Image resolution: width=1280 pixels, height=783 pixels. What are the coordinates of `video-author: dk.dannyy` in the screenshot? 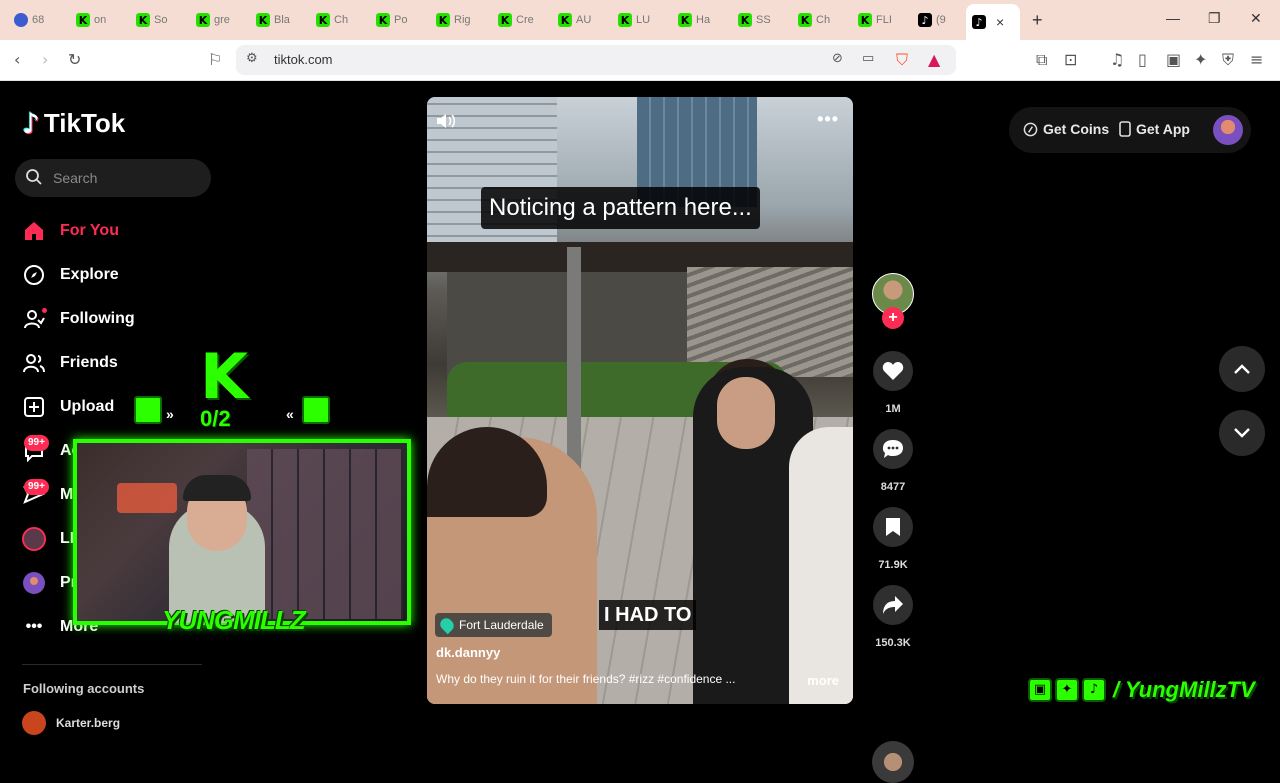 It's located at (468, 652).